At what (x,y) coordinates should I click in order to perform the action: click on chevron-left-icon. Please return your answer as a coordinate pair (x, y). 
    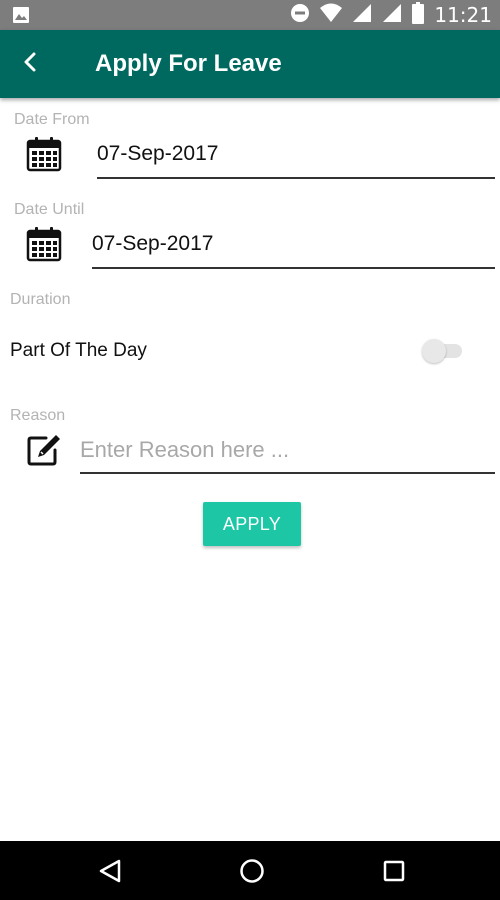
    Looking at the image, I should click on (30, 64).